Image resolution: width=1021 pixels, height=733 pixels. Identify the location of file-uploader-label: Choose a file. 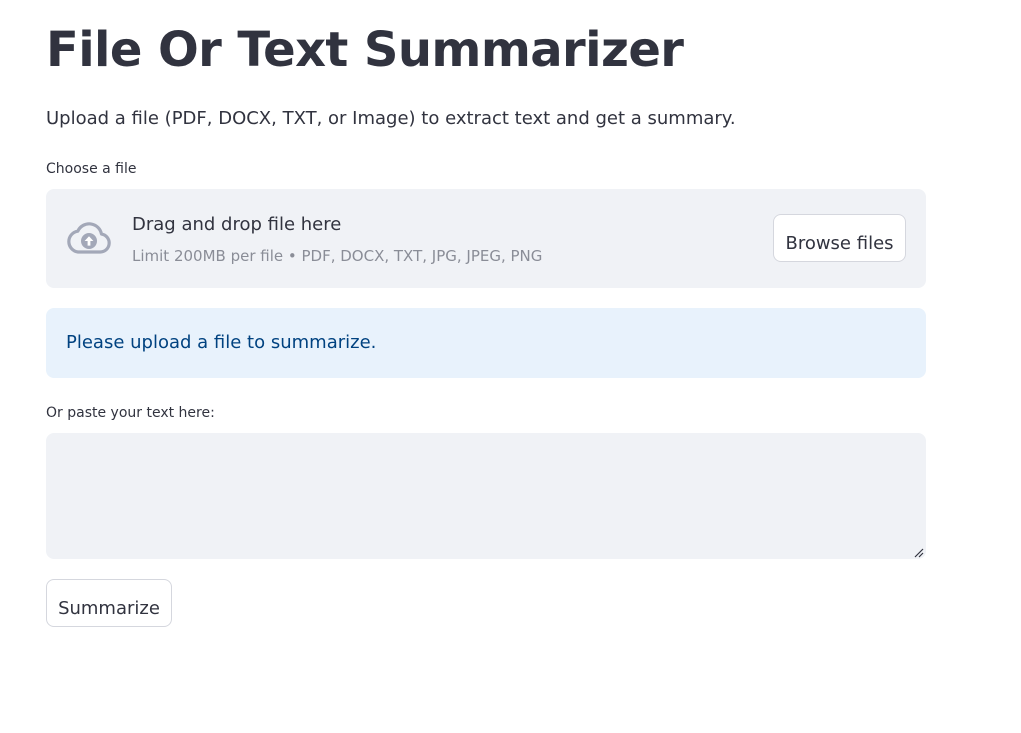
(91, 169).